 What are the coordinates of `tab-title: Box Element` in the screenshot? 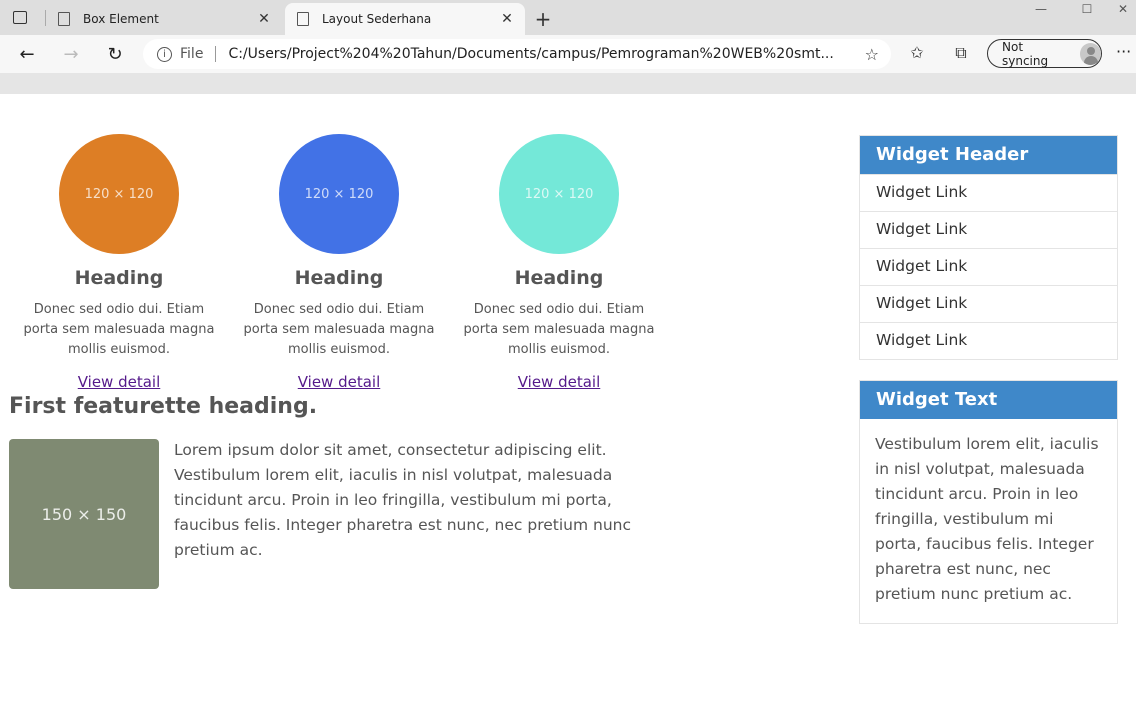 It's located at (121, 19).